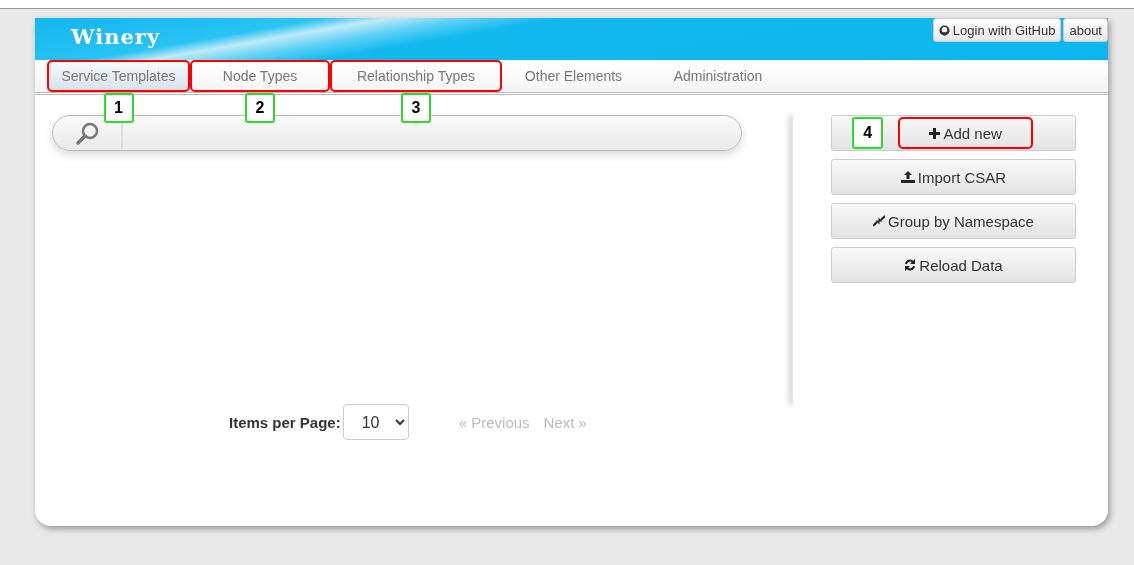 This screenshot has width=1134, height=565. What do you see at coordinates (718, 76) in the screenshot?
I see `nav-tab: Administration` at bounding box center [718, 76].